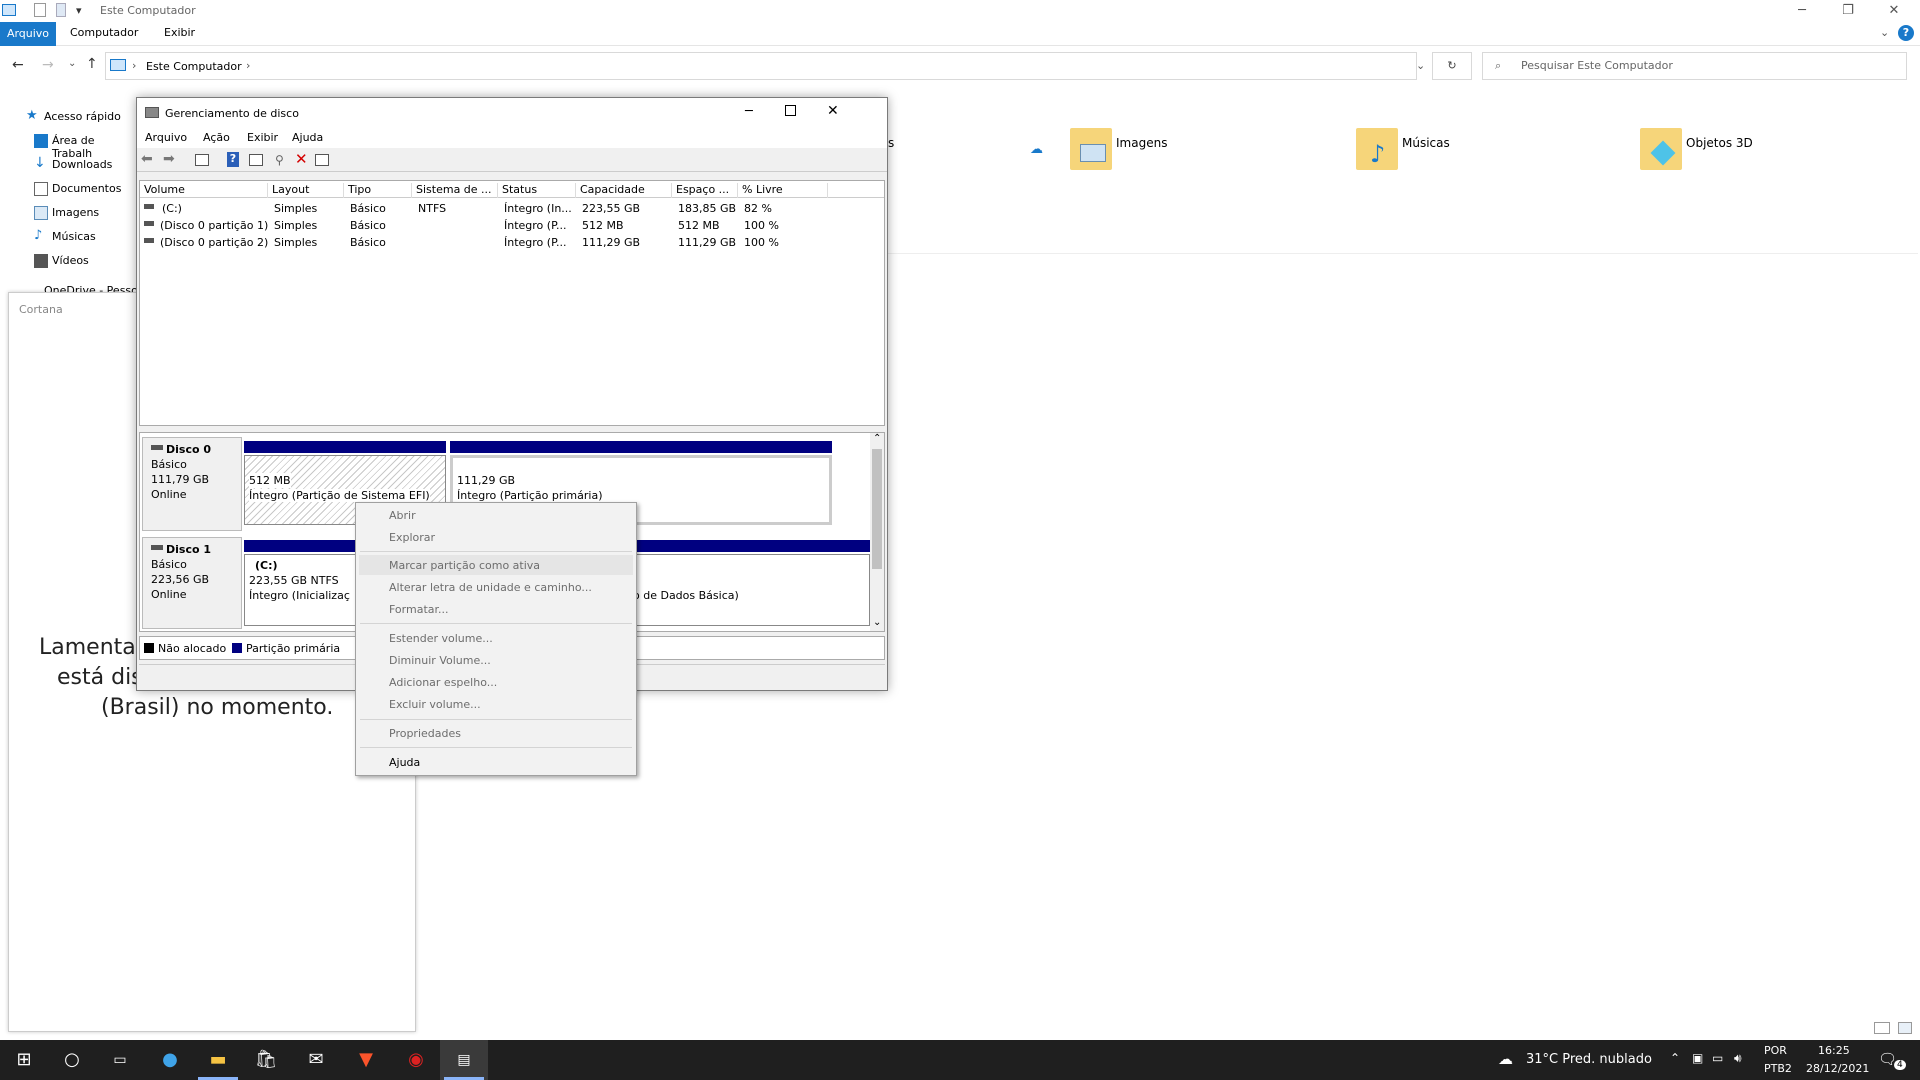 This screenshot has height=1080, width=1920. Describe the element at coordinates (1884, 32) in the screenshot. I see `chevron-down-icon: ⌄` at that location.